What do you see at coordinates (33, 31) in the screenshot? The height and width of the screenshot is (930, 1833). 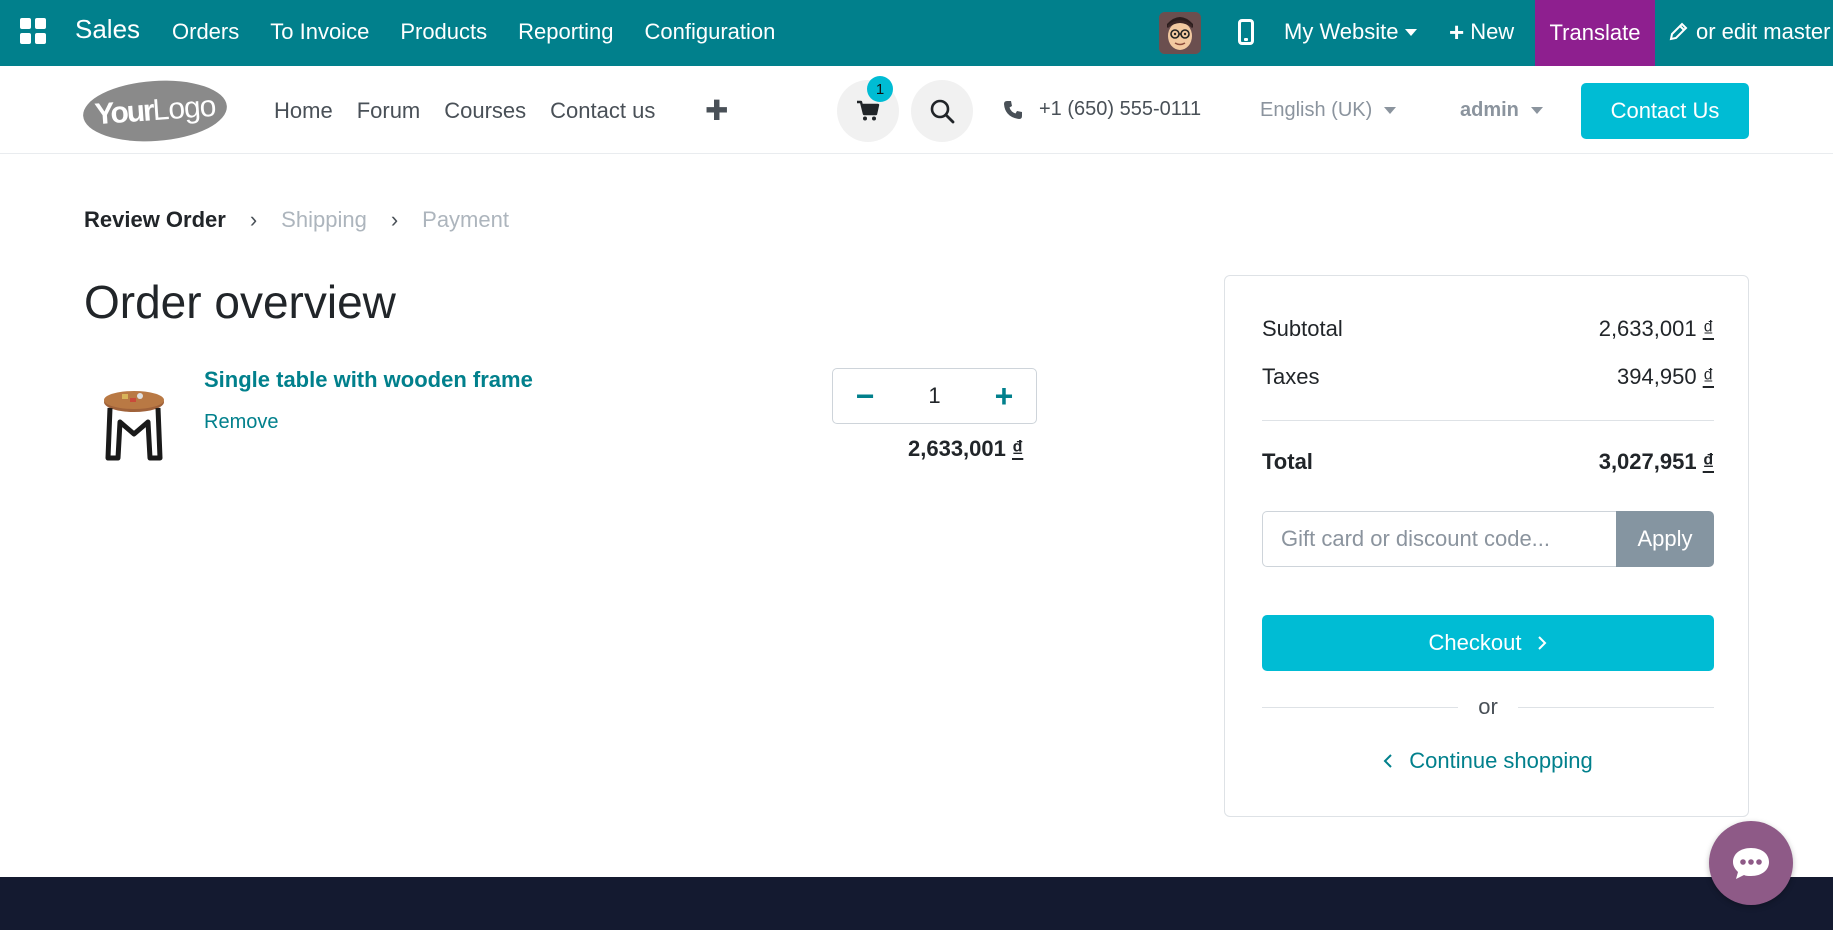 I see `apps-menu-icon` at bounding box center [33, 31].